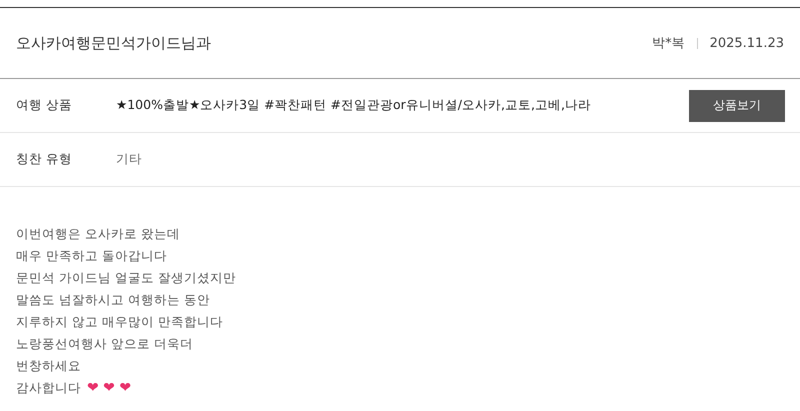 This screenshot has width=800, height=411. What do you see at coordinates (48, 388) in the screenshot?
I see `review-text-line: 감사합니다` at bounding box center [48, 388].